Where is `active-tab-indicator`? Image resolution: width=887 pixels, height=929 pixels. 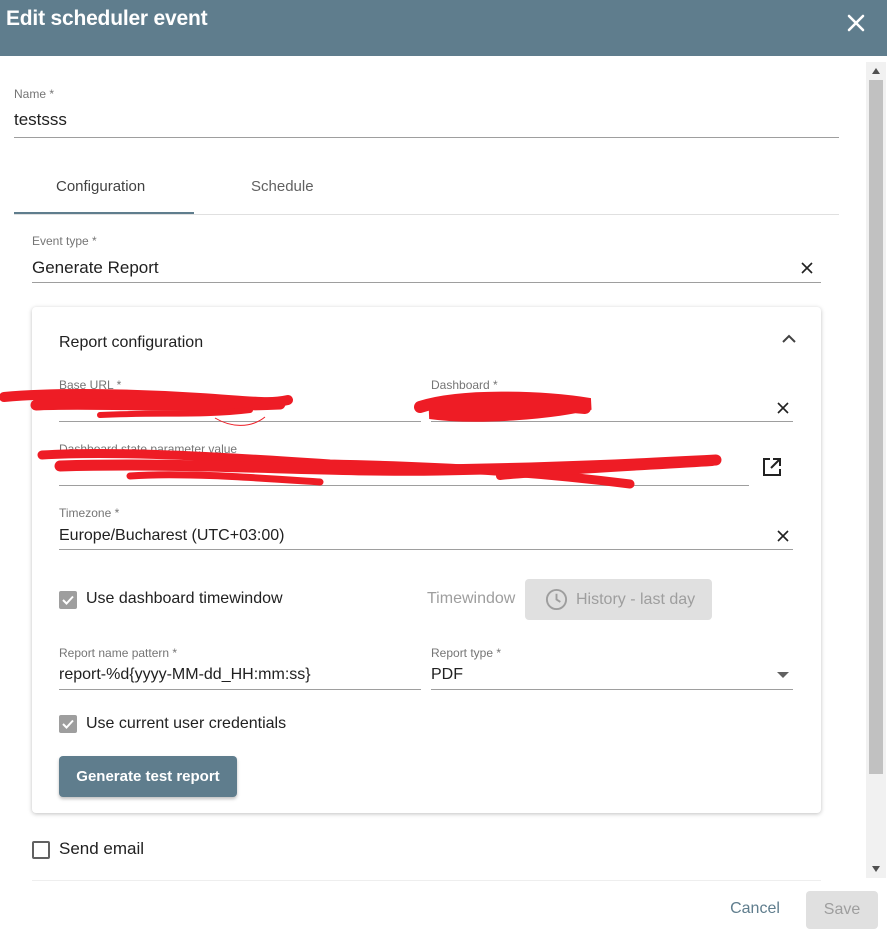 active-tab-indicator is located at coordinates (104, 213).